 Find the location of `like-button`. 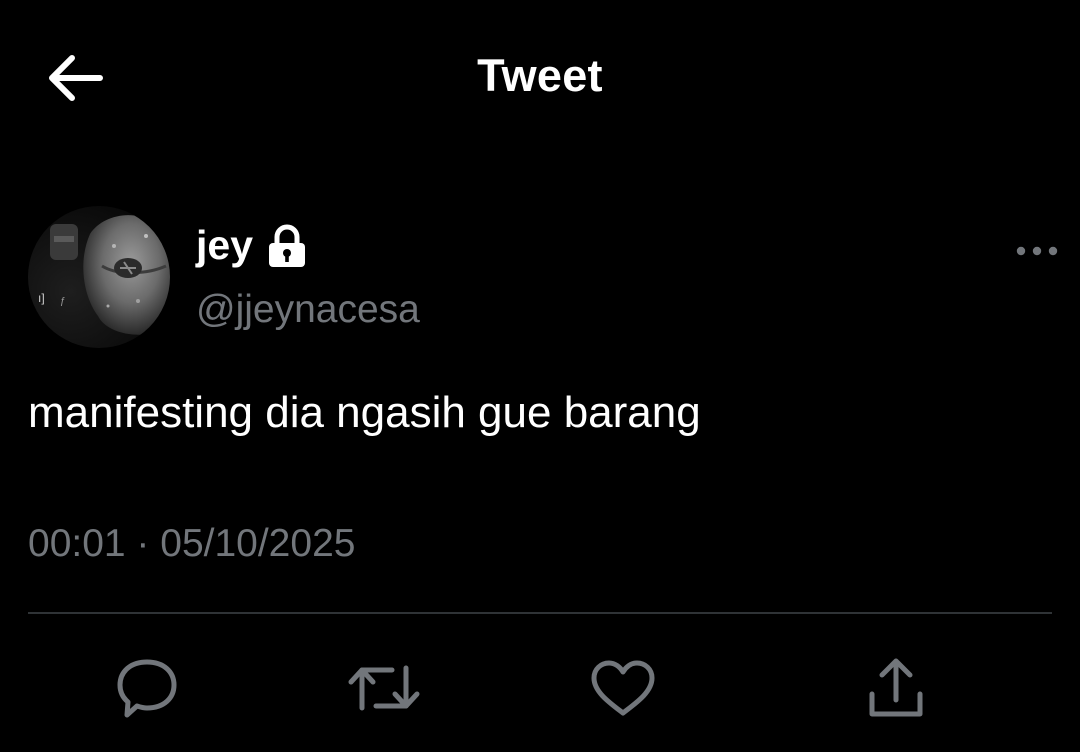

like-button is located at coordinates (623, 688).